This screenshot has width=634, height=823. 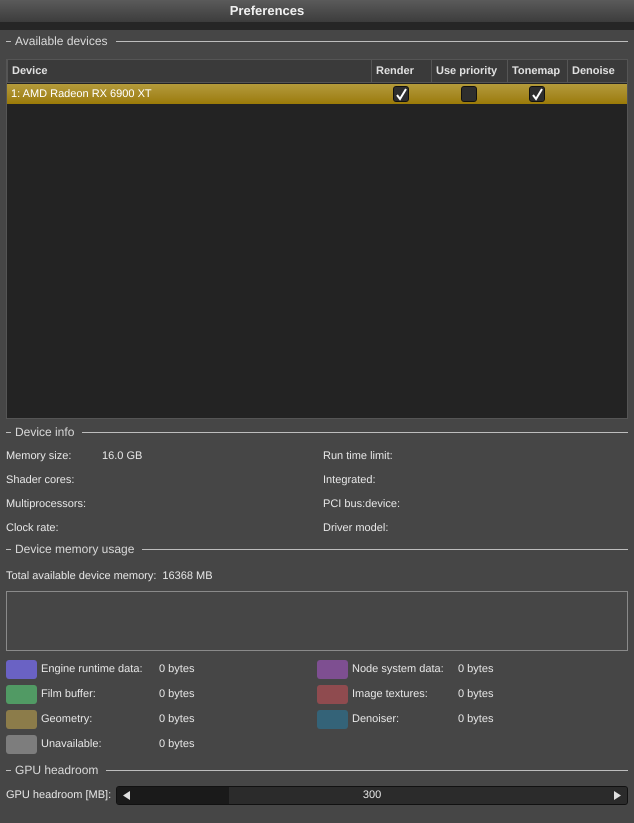 I want to click on info-label: Clock rate:, so click(x=33, y=528).